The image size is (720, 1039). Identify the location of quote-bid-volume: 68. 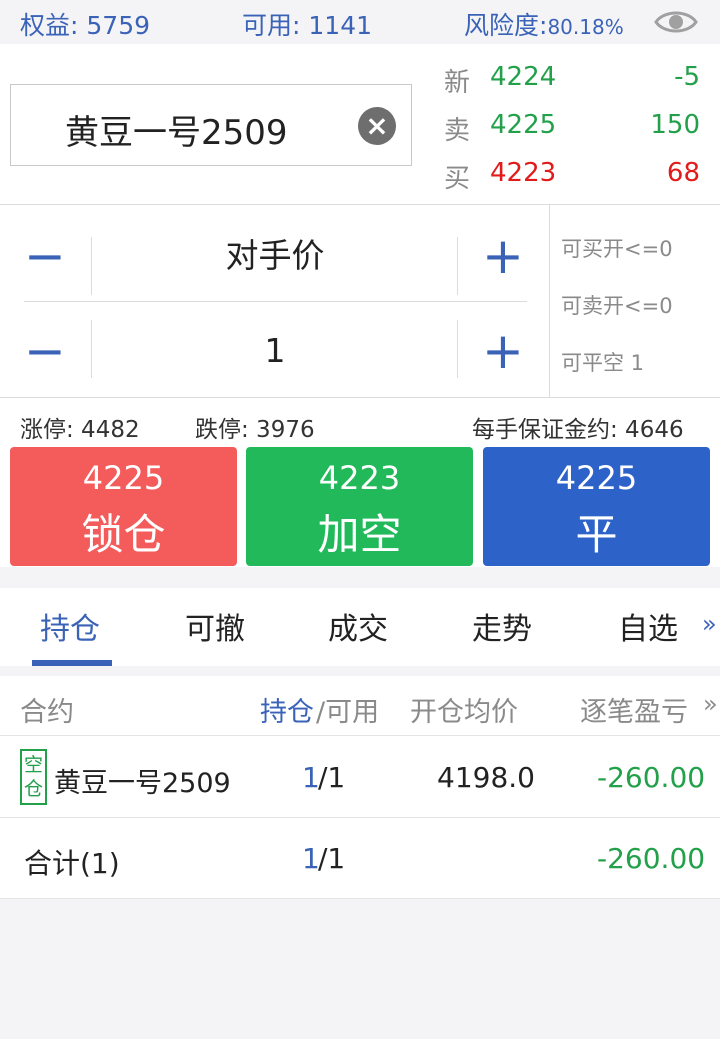
(683, 173).